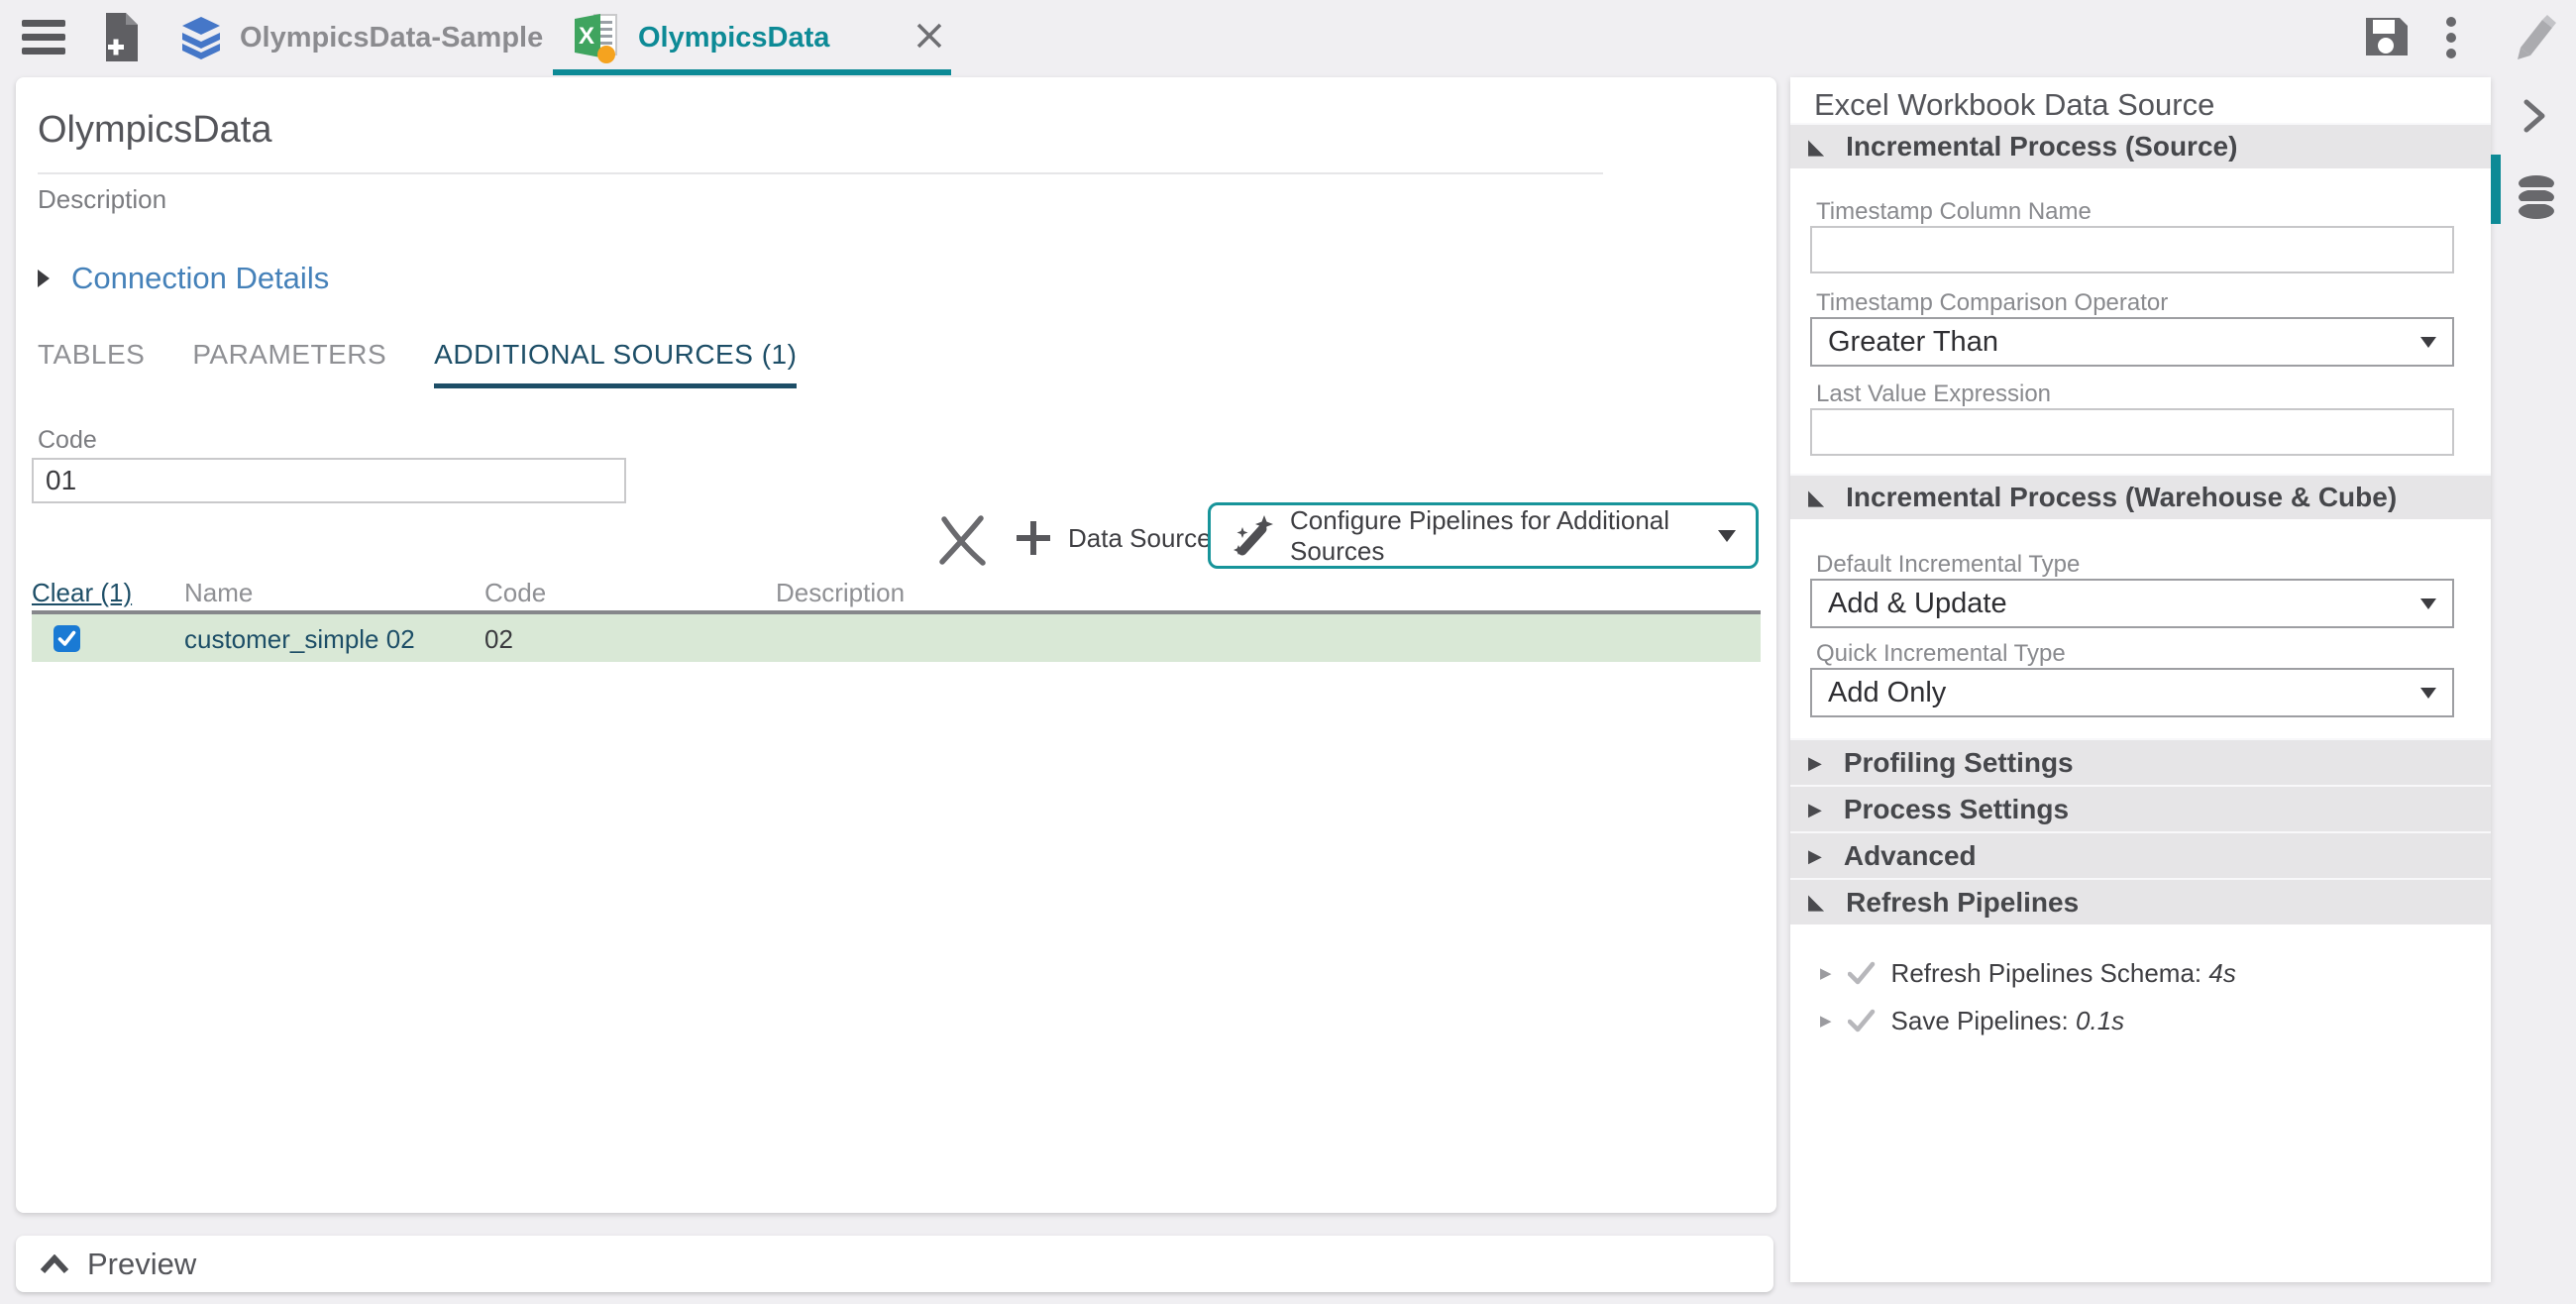 Image resolution: width=2576 pixels, height=1304 pixels. I want to click on active-tab-indicator, so click(752, 72).